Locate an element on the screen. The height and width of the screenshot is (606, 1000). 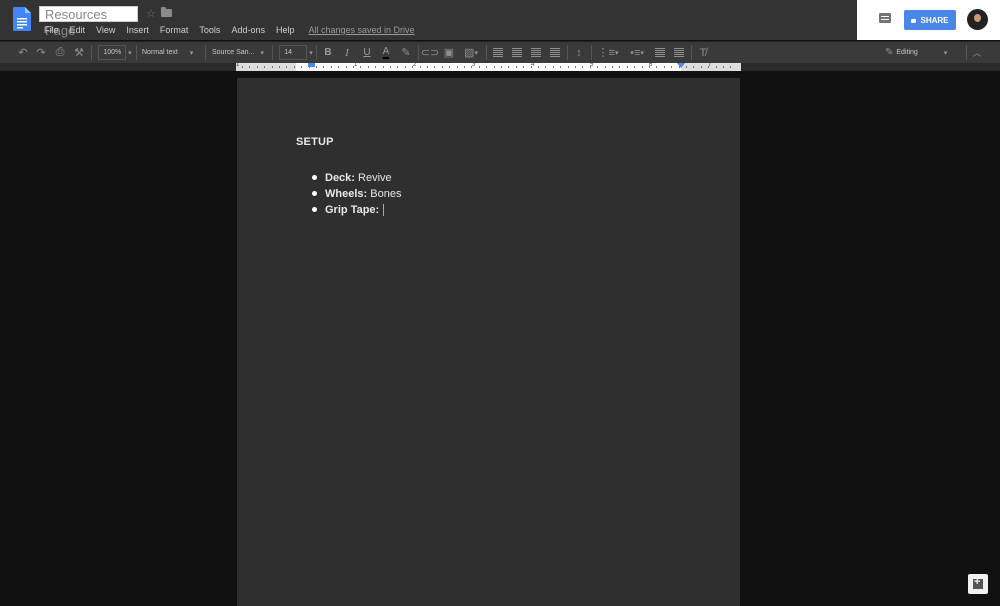
align-right-icon is located at coordinates (536, 52).